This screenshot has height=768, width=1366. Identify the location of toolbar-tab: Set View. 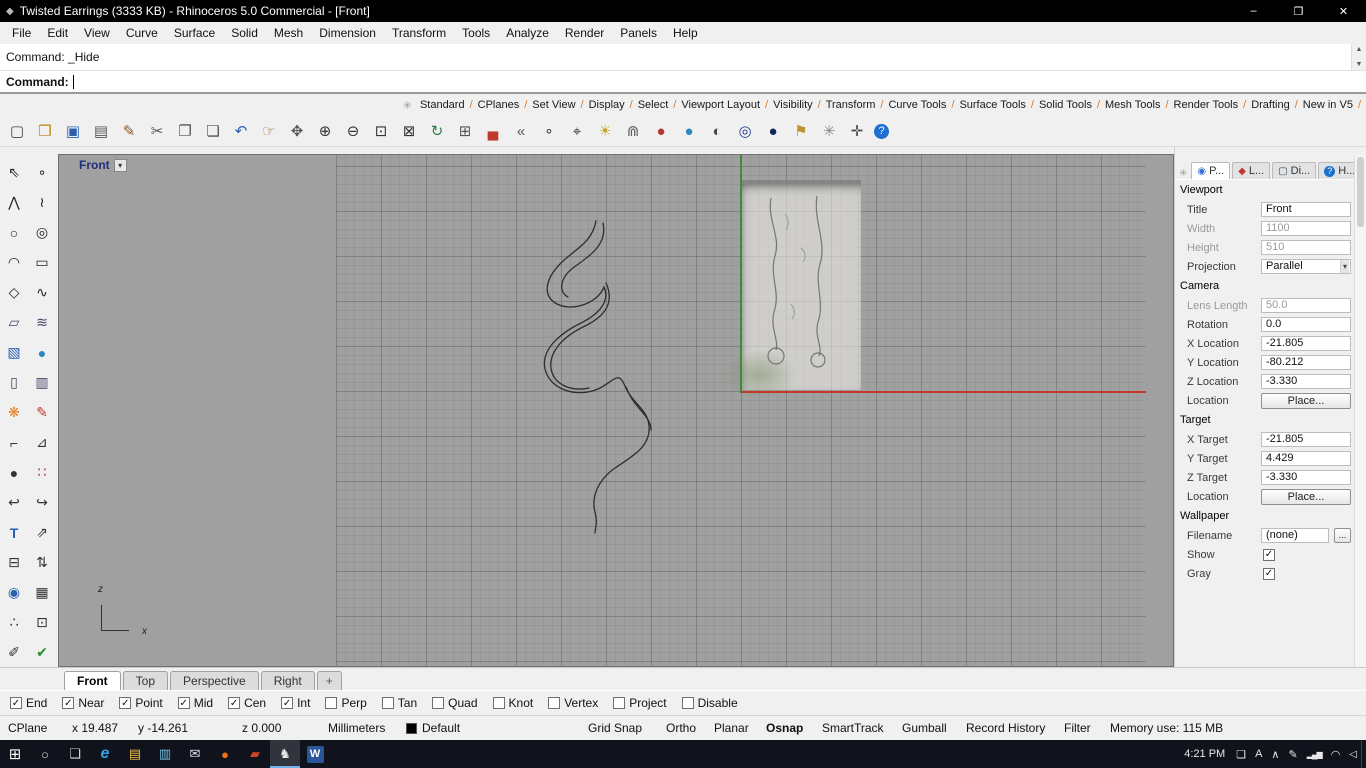
(560, 105).